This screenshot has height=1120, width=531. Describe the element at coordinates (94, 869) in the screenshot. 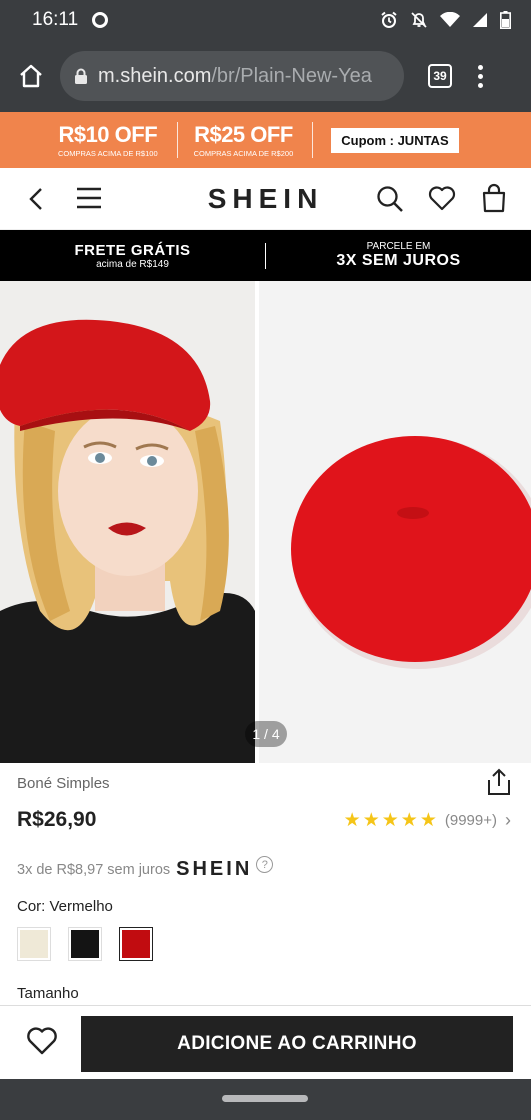

I see `installments-text: 3x de R$8,97 sem juros` at that location.